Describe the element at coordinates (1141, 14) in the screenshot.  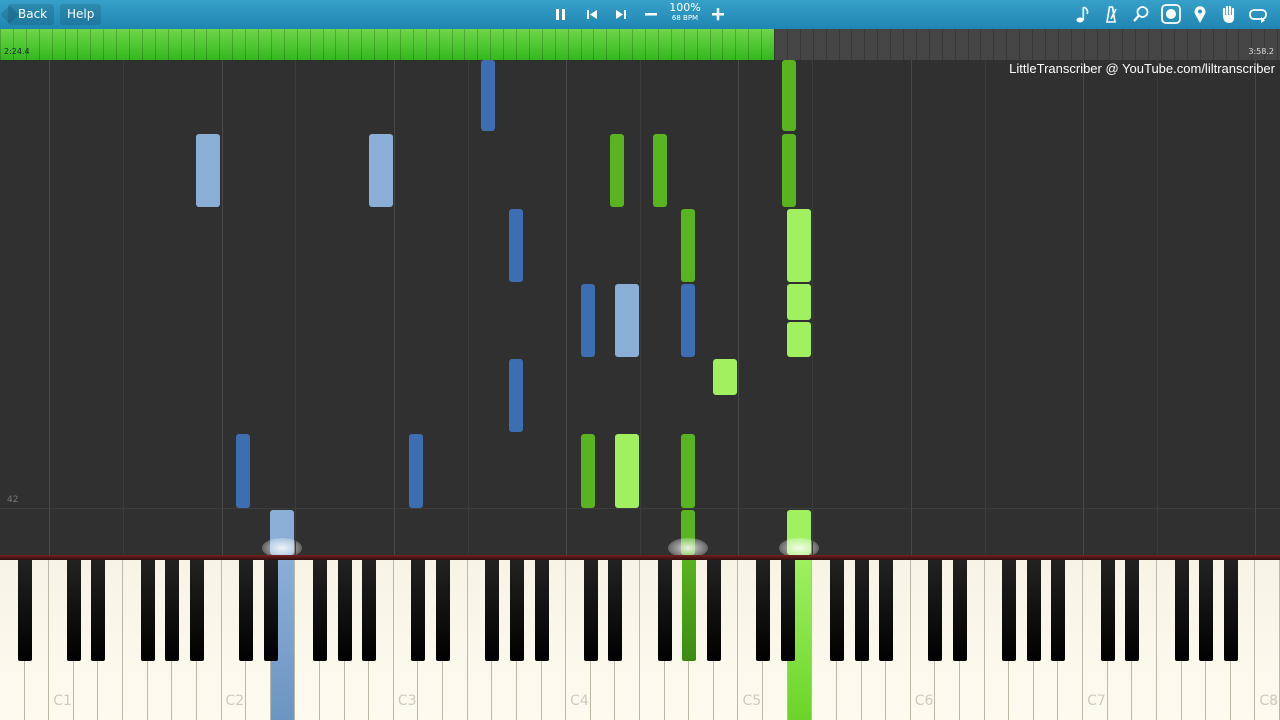
I see `magnifier-icon` at that location.